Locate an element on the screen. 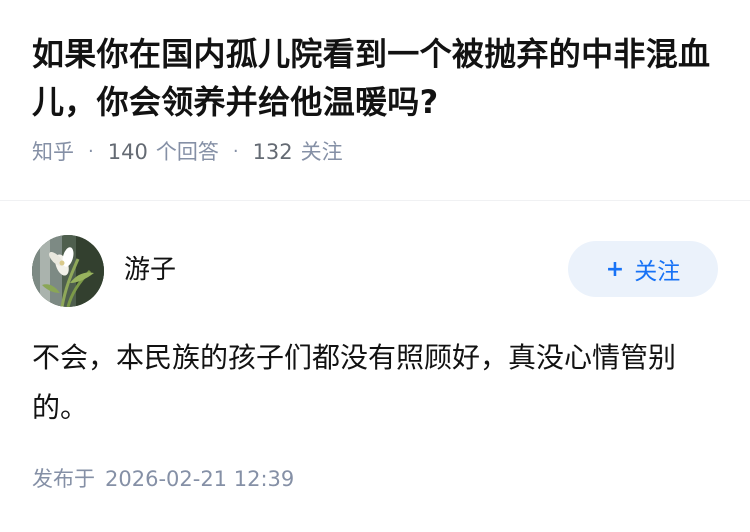 The width and height of the screenshot is (750, 532). published-time: 2026-02-21 12:39 is located at coordinates (200, 479).